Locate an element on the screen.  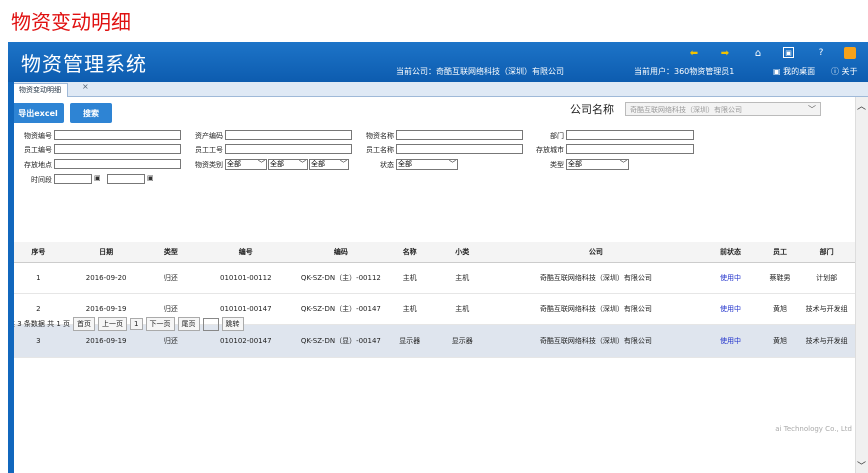
cell: QK-SZ-DN（主）-00112 is located at coordinates (341, 278).